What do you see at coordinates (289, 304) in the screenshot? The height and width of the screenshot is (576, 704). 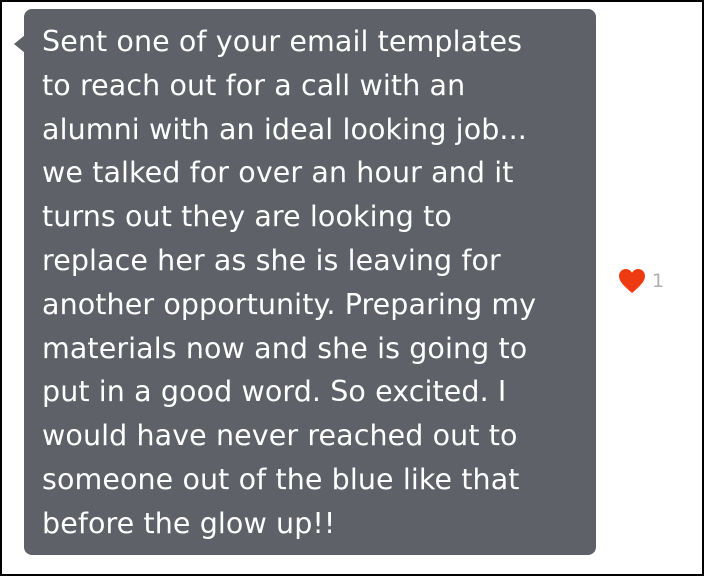 I see `message-line: another opportunity. Preparing my` at bounding box center [289, 304].